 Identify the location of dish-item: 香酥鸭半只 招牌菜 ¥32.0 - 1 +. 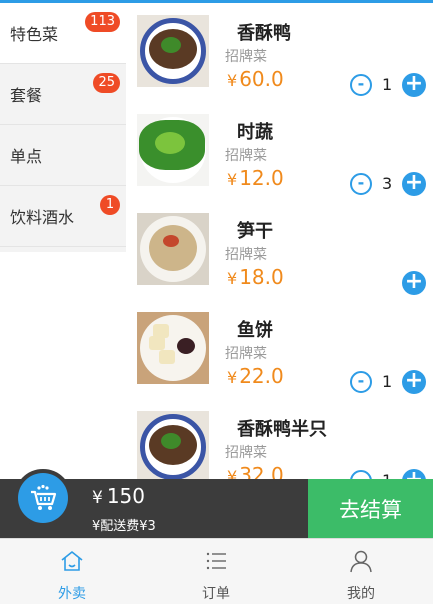
(279, 439).